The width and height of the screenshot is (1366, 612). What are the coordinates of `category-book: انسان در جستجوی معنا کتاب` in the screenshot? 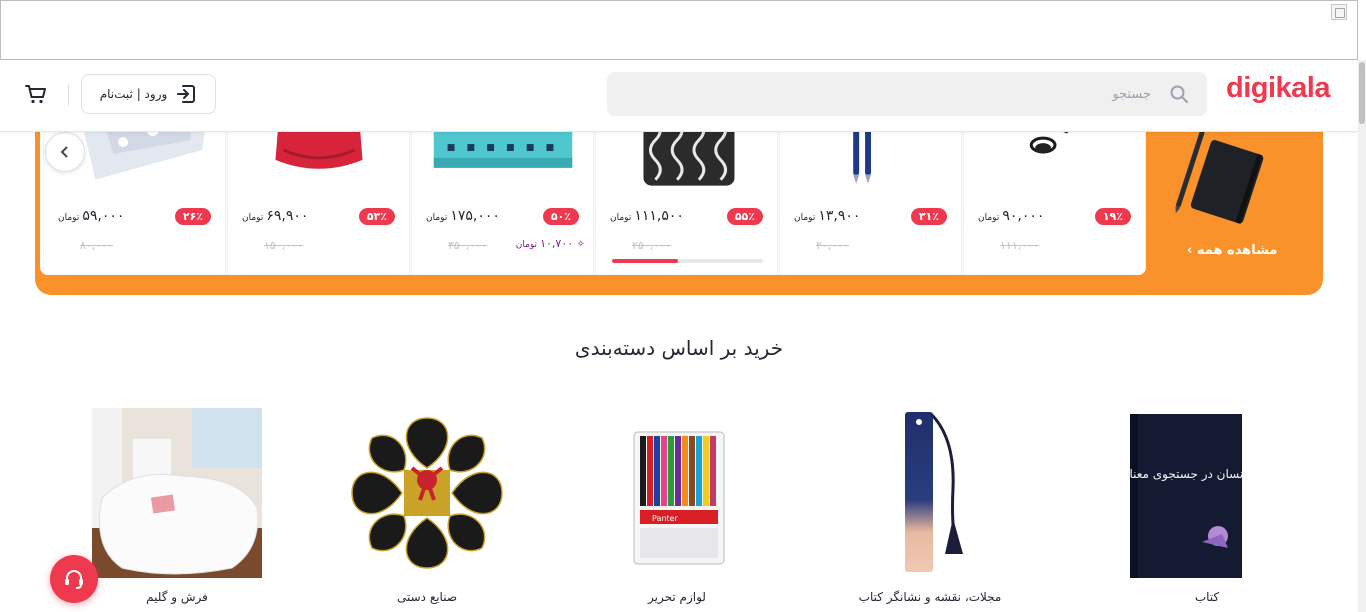 It's located at (1207, 510).